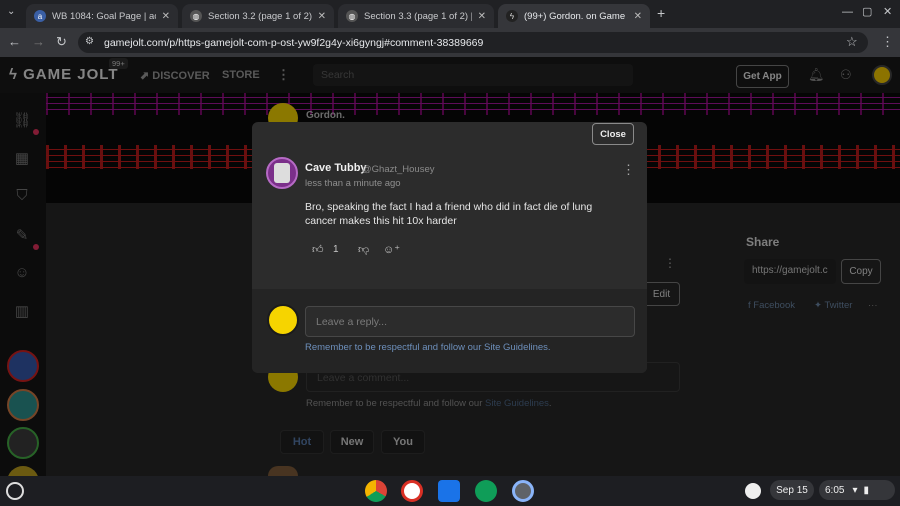 Image resolution: width=900 pixels, height=506 pixels. I want to click on clock-time: 6:05, so click(835, 490).